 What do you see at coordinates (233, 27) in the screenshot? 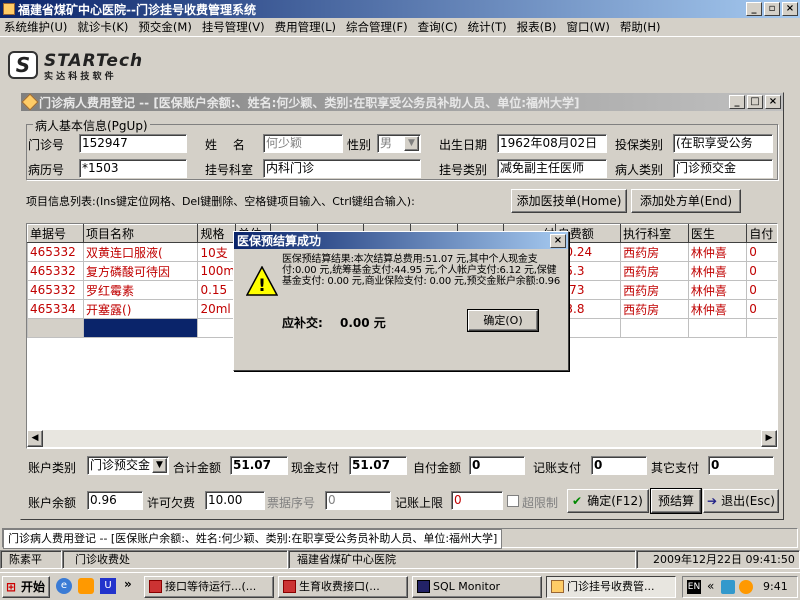
I see `menu-register: 挂号管理(V)` at bounding box center [233, 27].